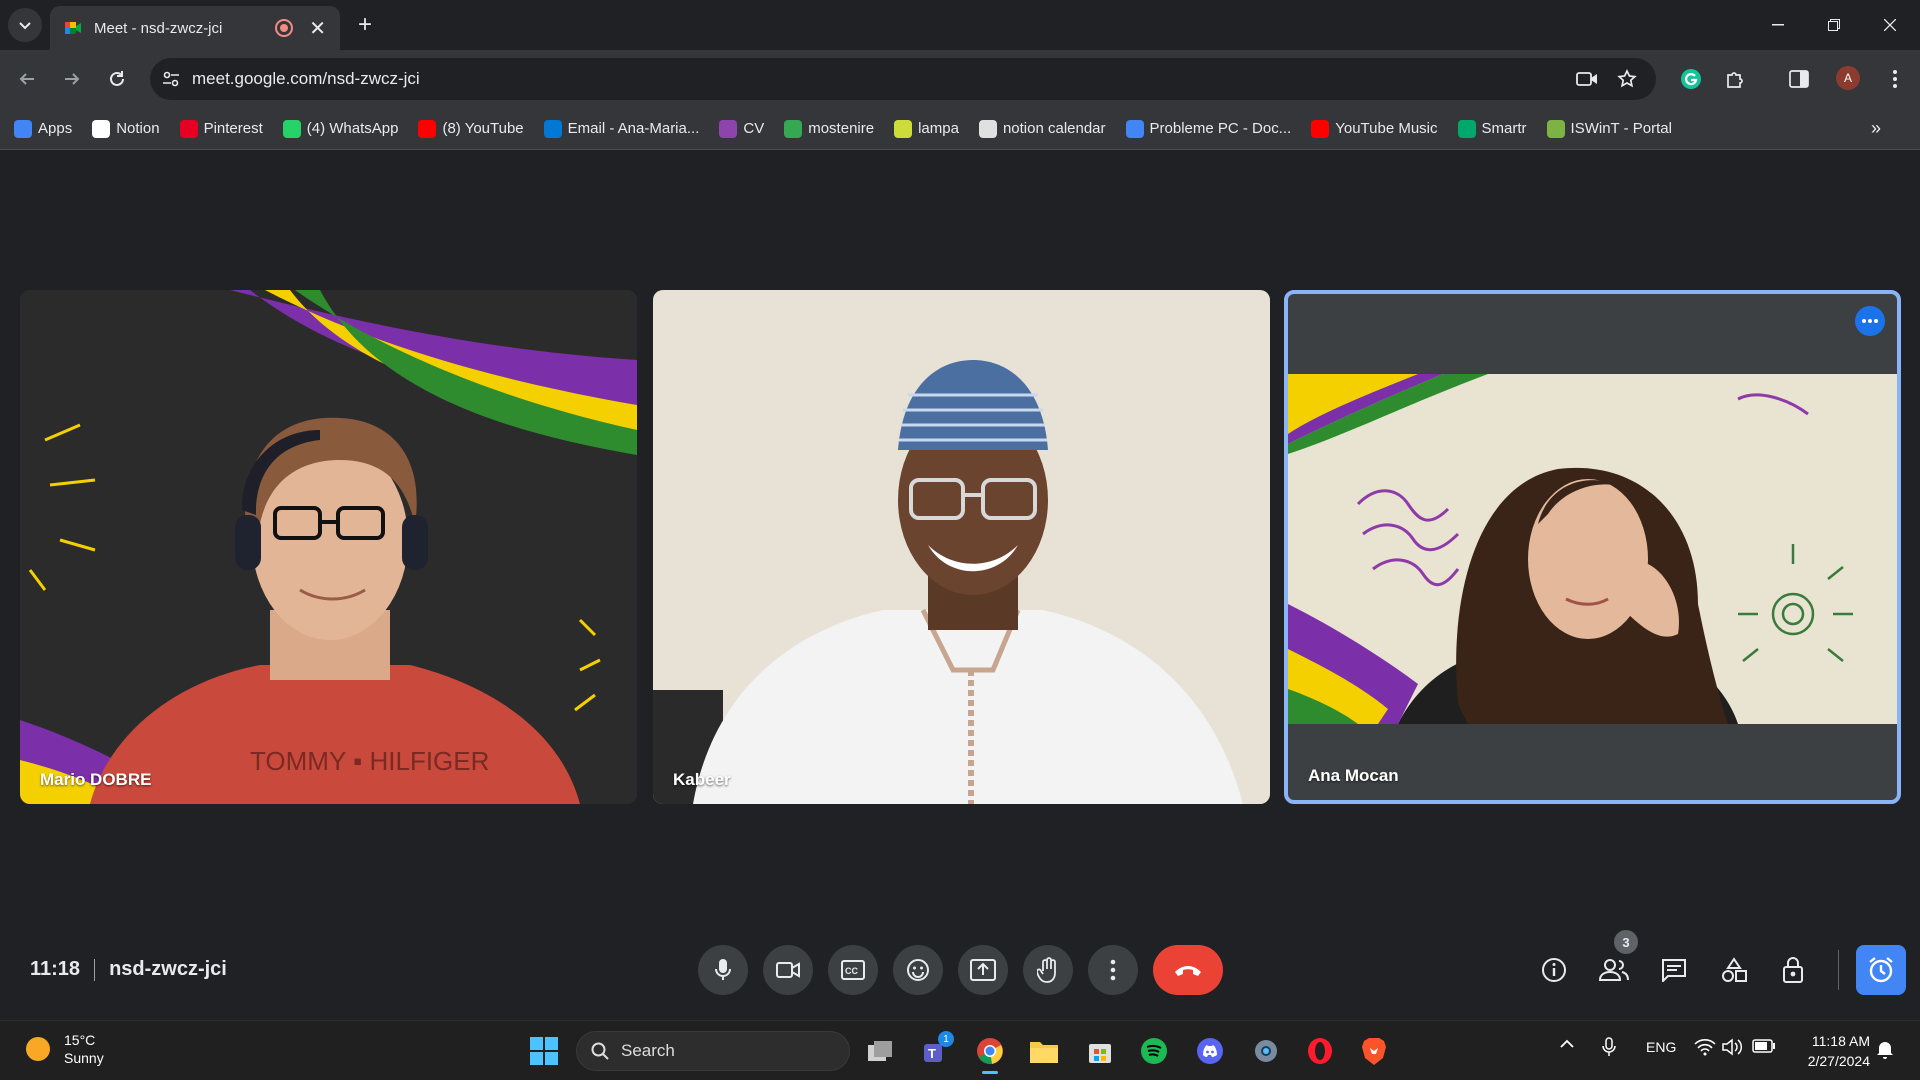 This screenshot has height=1080, width=1920. I want to click on minimize-window-button, so click(1778, 25).